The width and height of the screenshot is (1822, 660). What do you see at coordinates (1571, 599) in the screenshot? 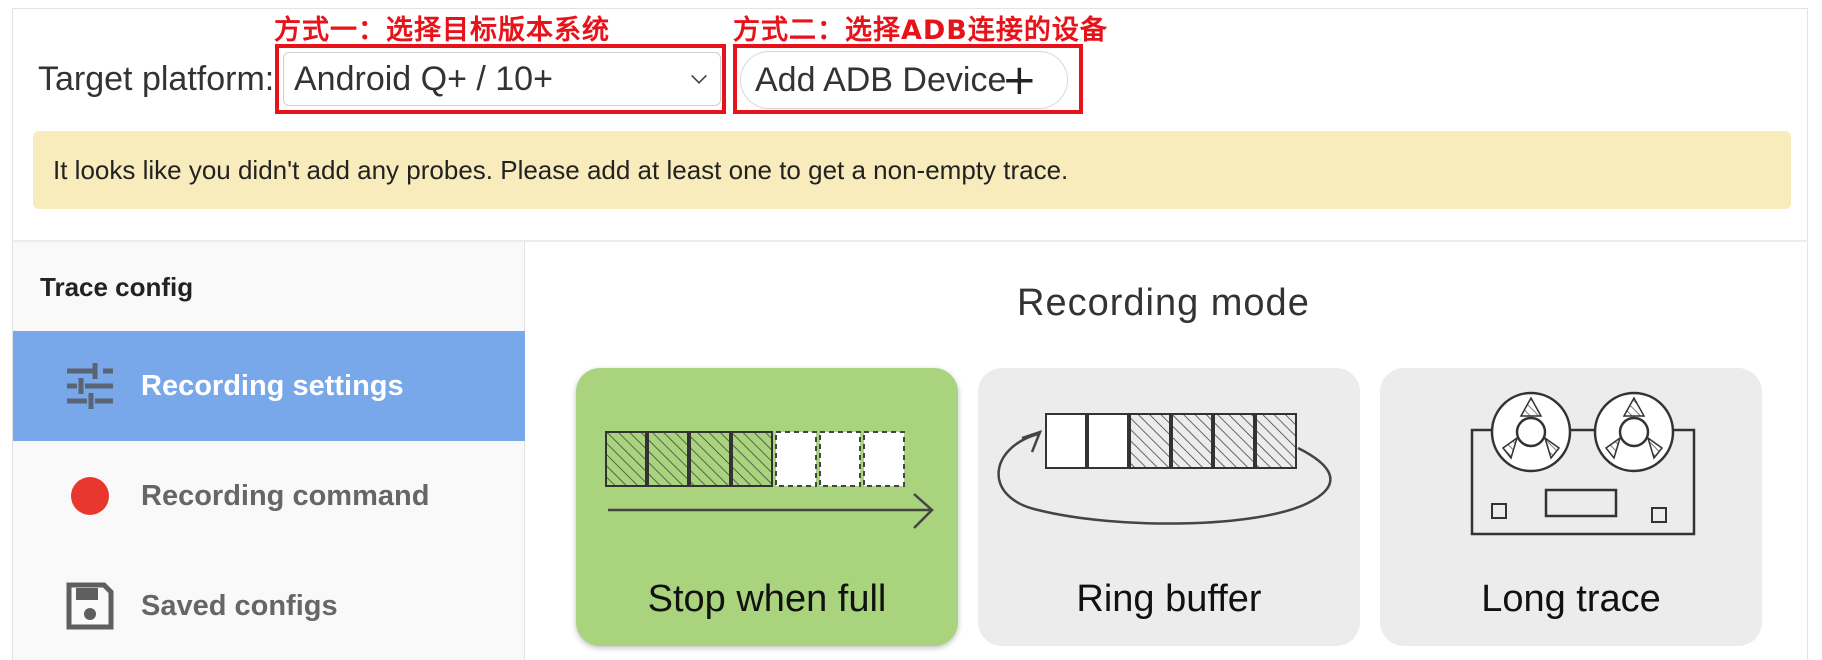
I see `mode-label: Long trace` at bounding box center [1571, 599].